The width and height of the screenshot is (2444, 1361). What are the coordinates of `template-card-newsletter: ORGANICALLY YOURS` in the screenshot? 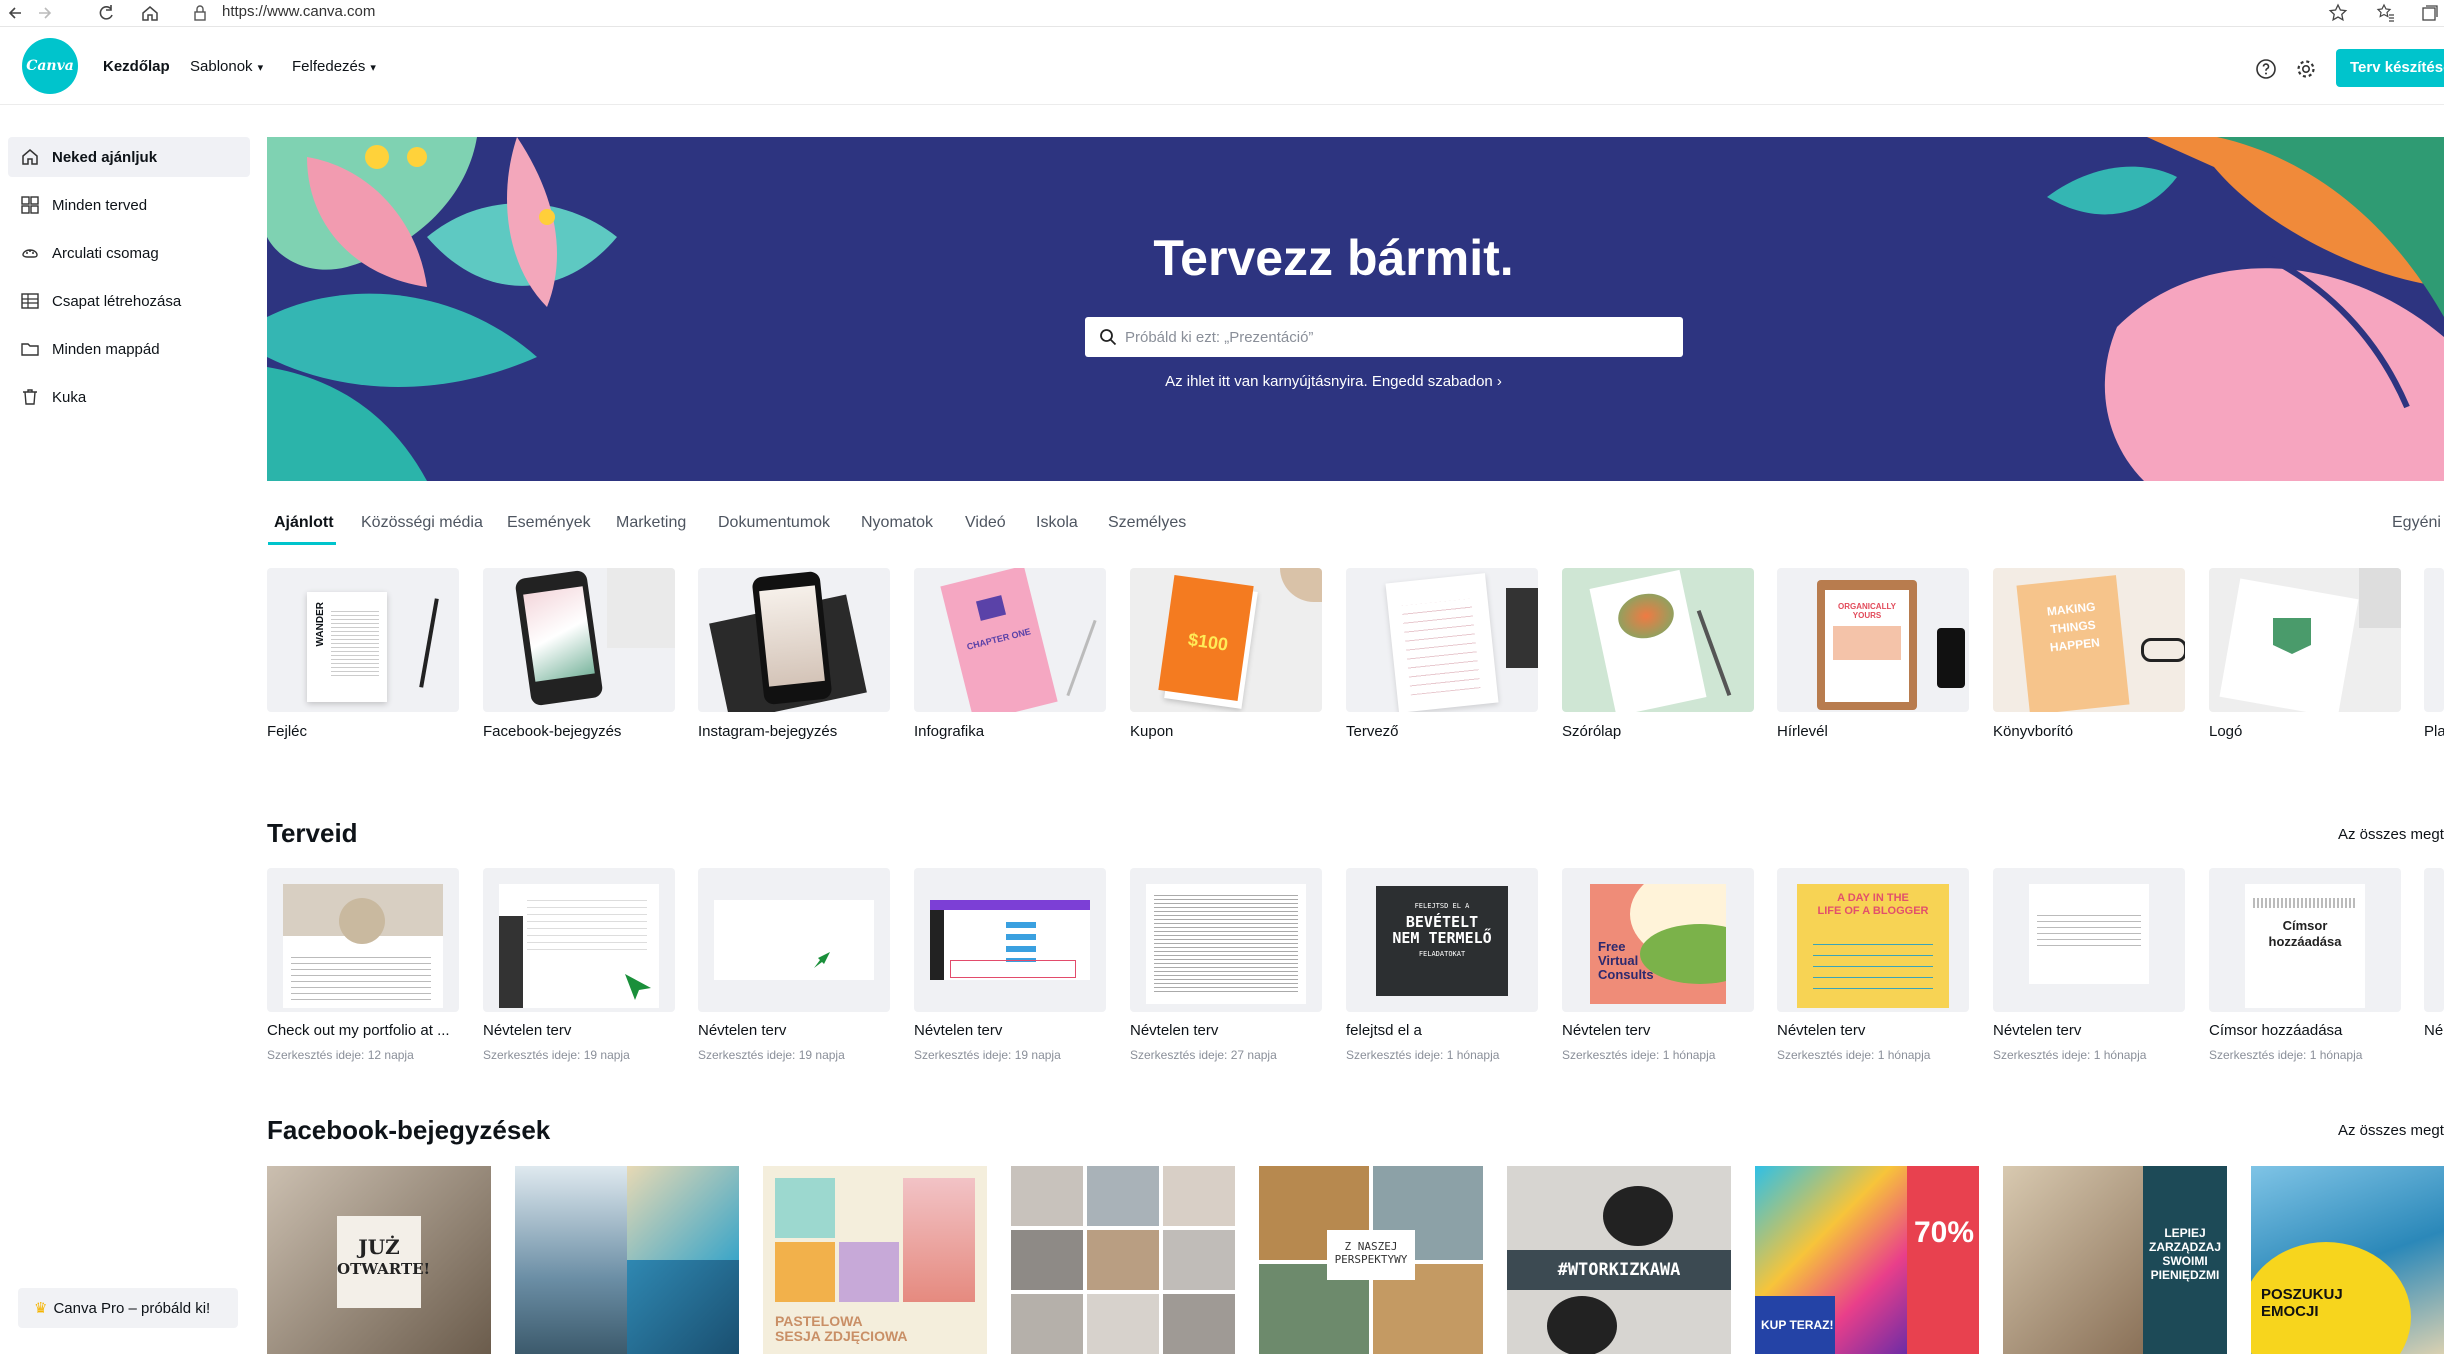 It's located at (1873, 640).